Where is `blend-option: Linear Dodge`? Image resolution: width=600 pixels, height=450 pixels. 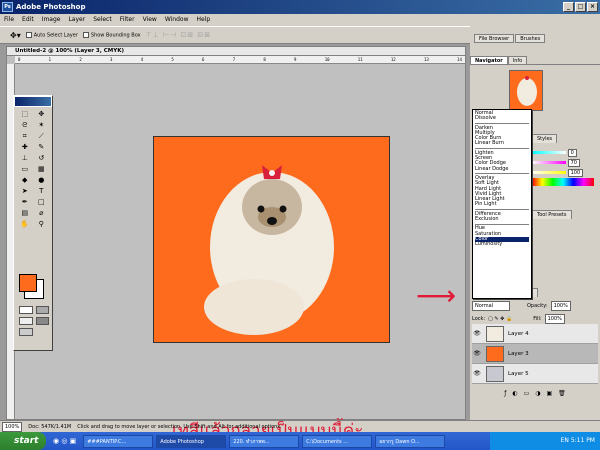
blend-option: Linear Dodge is located at coordinates (502, 169).